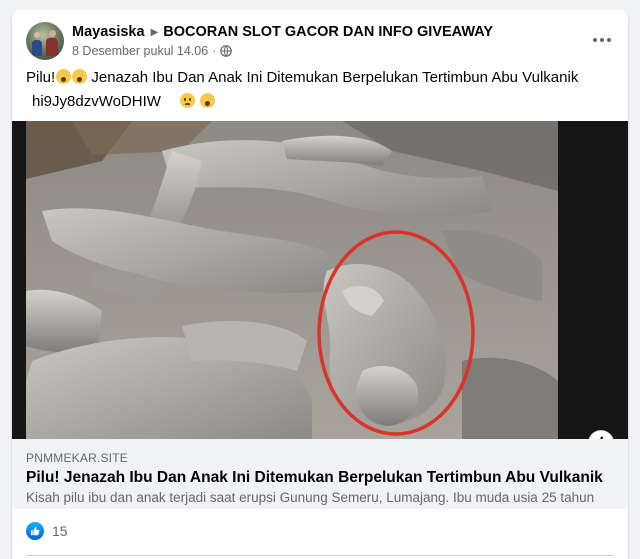 The image size is (640, 559). What do you see at coordinates (60, 531) in the screenshot?
I see `like-count: 15` at bounding box center [60, 531].